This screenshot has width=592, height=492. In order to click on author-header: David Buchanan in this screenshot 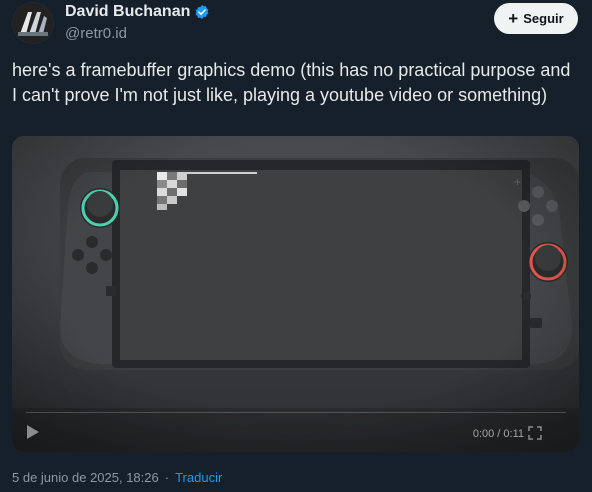, I will do `click(137, 12)`.